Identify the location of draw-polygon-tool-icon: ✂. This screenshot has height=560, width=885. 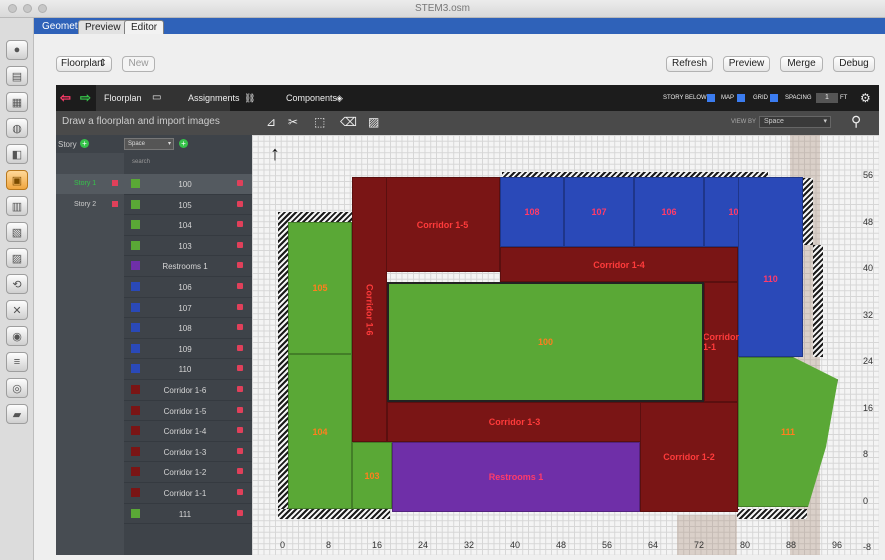
(293, 122).